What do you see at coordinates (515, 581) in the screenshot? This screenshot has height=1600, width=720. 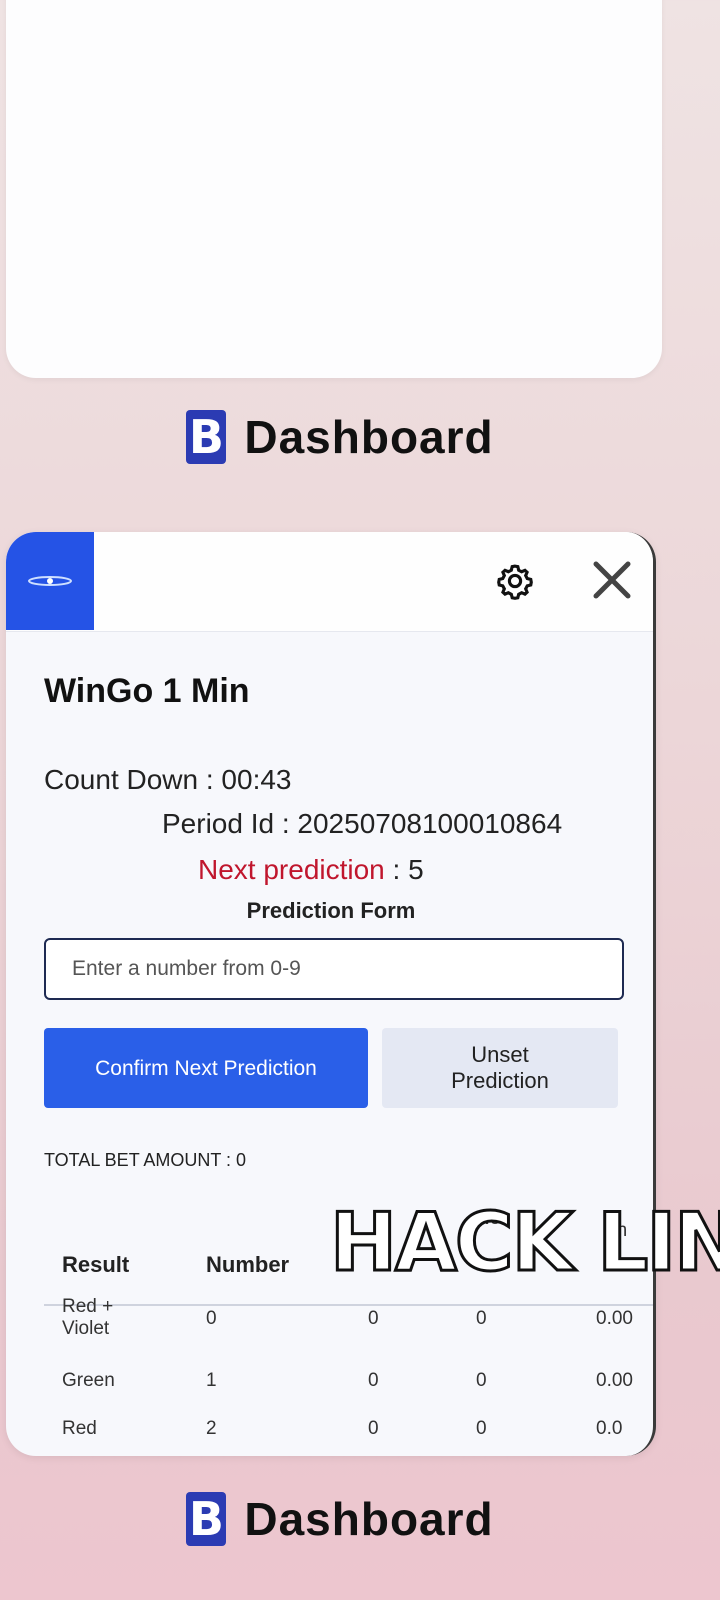 I see `gear-icon` at bounding box center [515, 581].